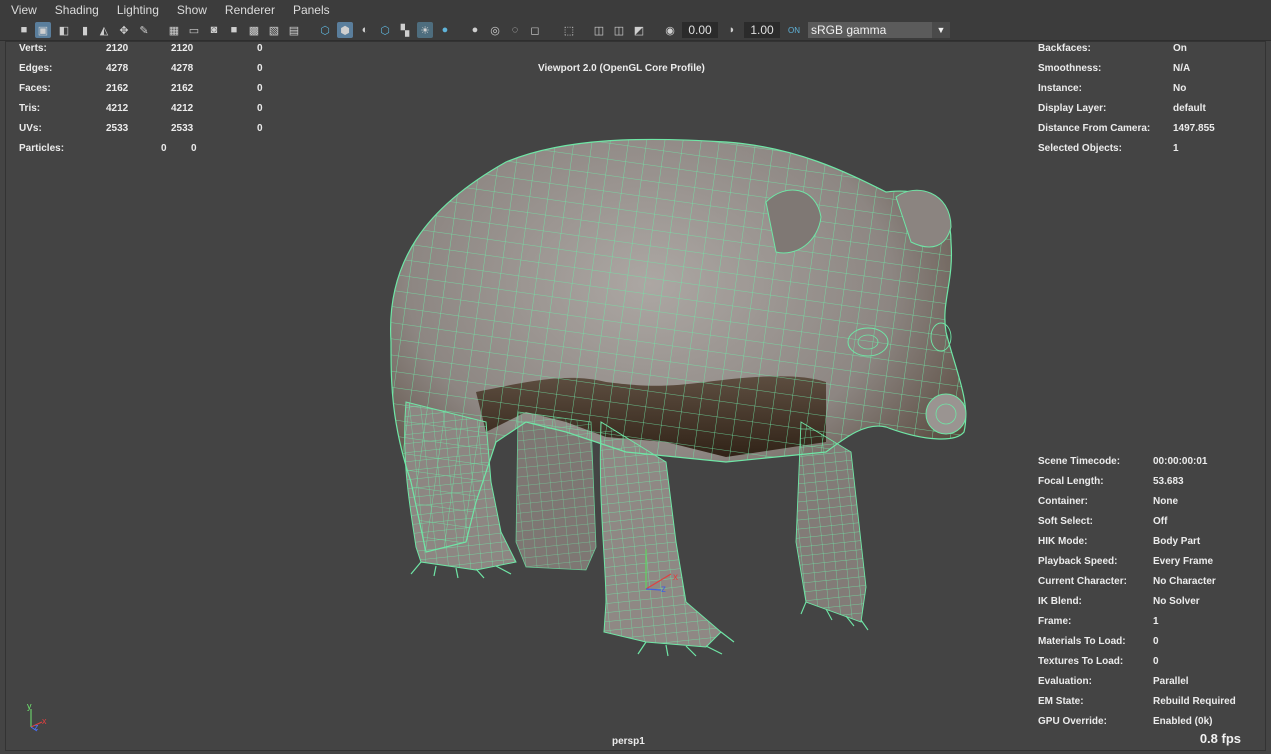 The image size is (1271, 754). Describe the element at coordinates (85, 30) in the screenshot. I see `bookmark-icon: ▮` at that location.